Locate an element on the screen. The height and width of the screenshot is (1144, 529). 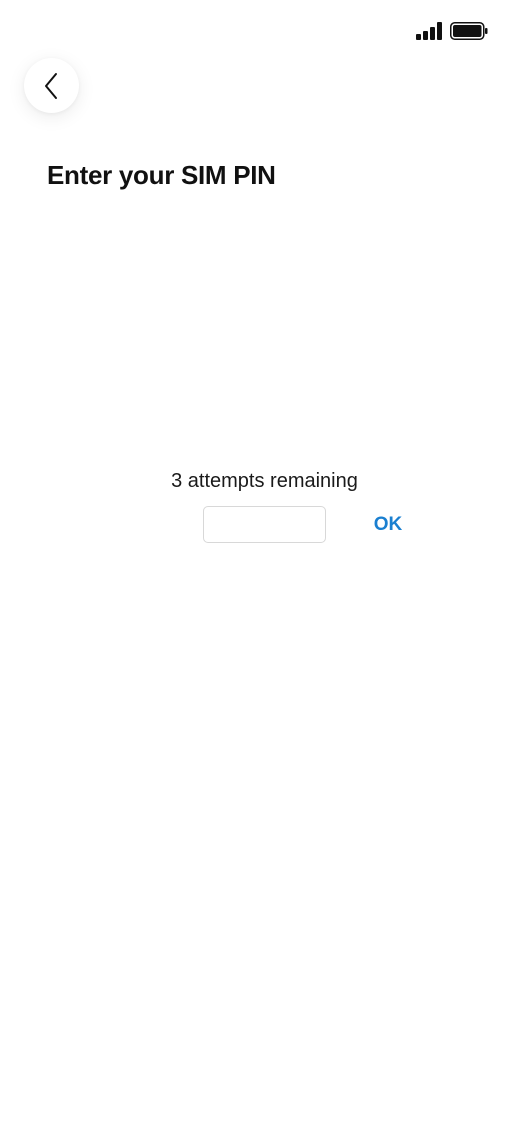
back-button is located at coordinates (51, 85).